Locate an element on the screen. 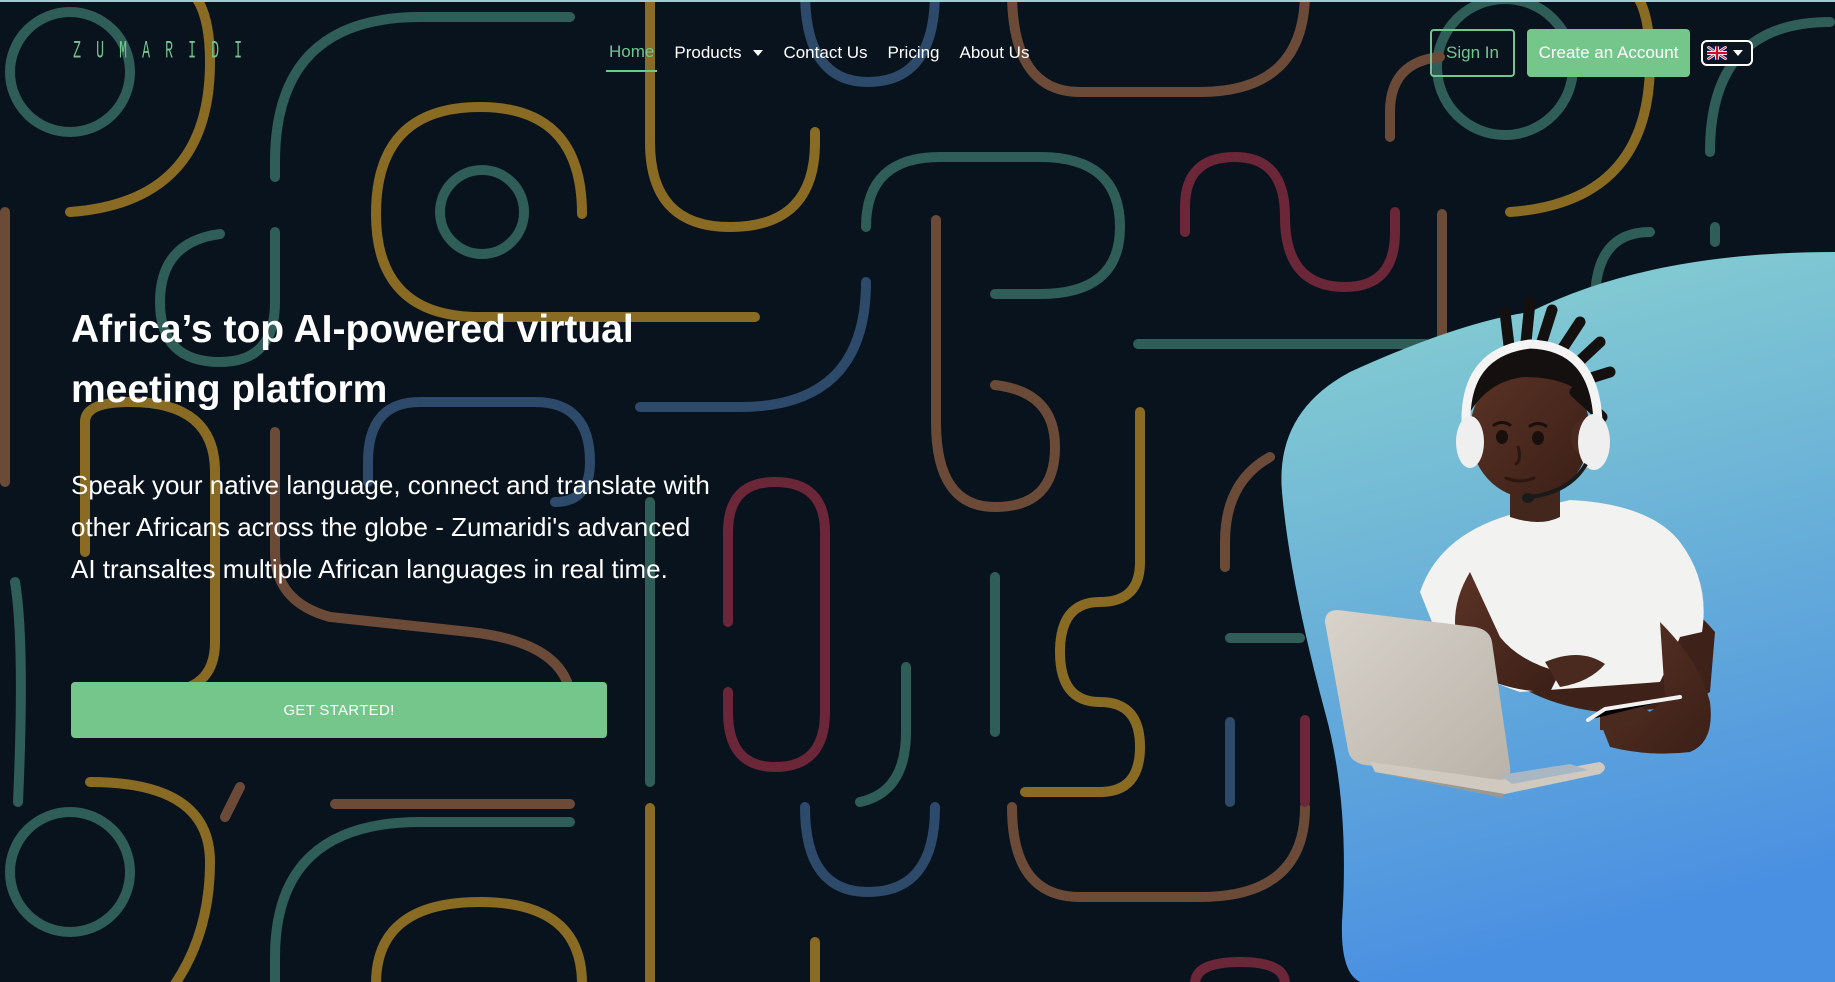 The image size is (1835, 982). zumaridi-logo: ZUMARIDI is located at coordinates (157, 51).